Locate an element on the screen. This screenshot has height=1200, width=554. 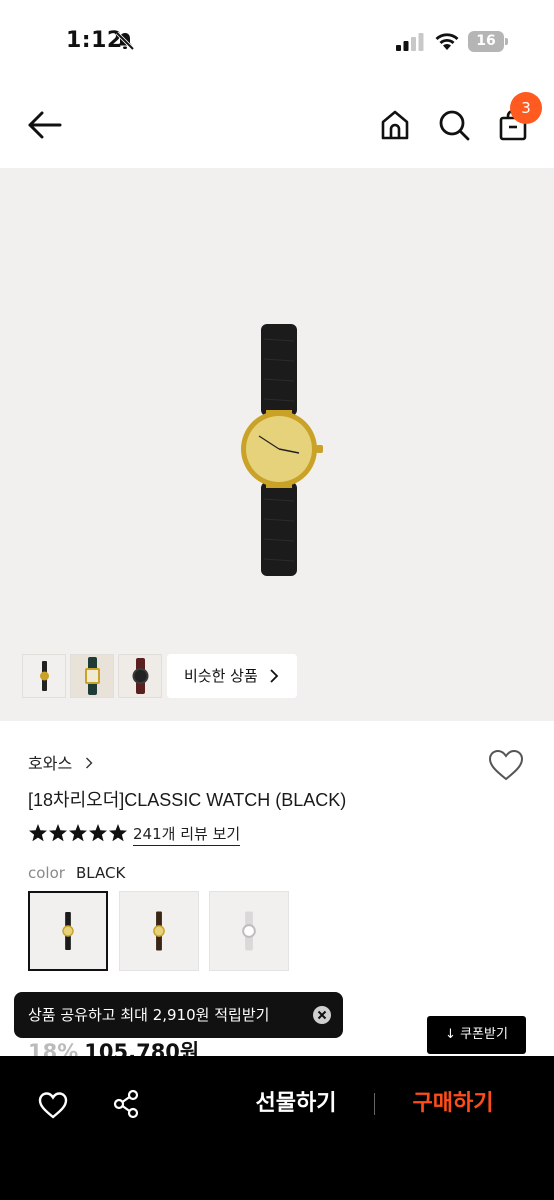
search-icon is located at coordinates (454, 125).